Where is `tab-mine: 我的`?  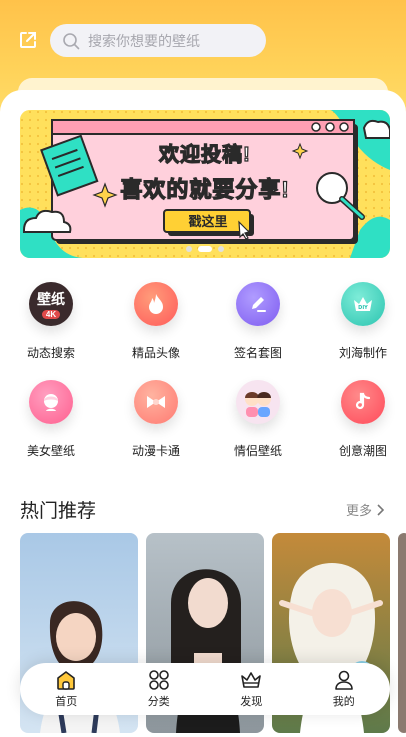
tab-mine: 我的 is located at coordinates (344, 689).